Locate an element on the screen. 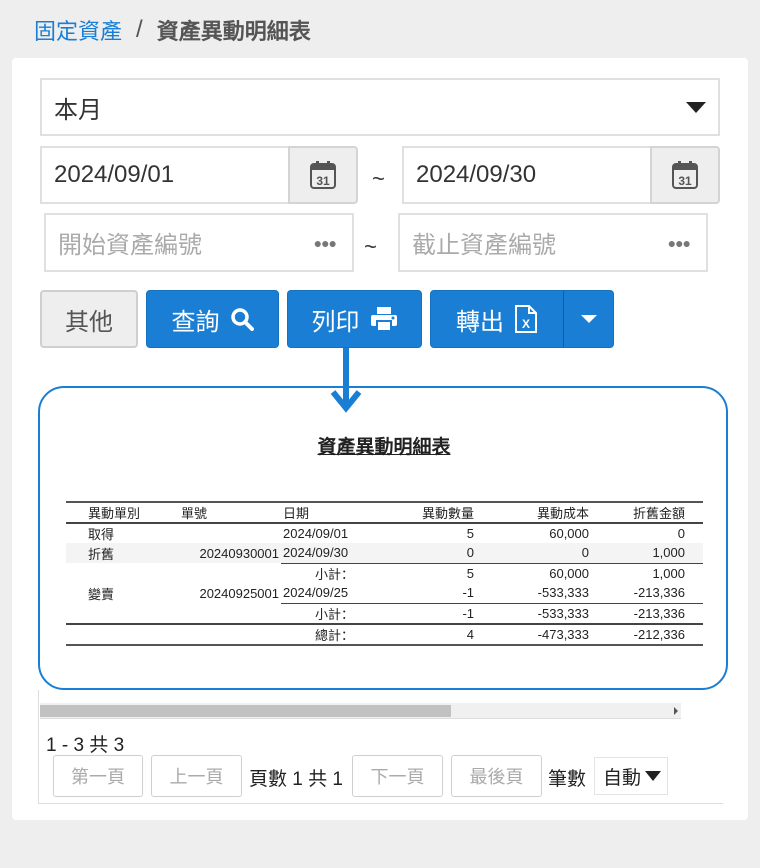 The image size is (760, 868). svg-text: X is located at coordinates (526, 324).